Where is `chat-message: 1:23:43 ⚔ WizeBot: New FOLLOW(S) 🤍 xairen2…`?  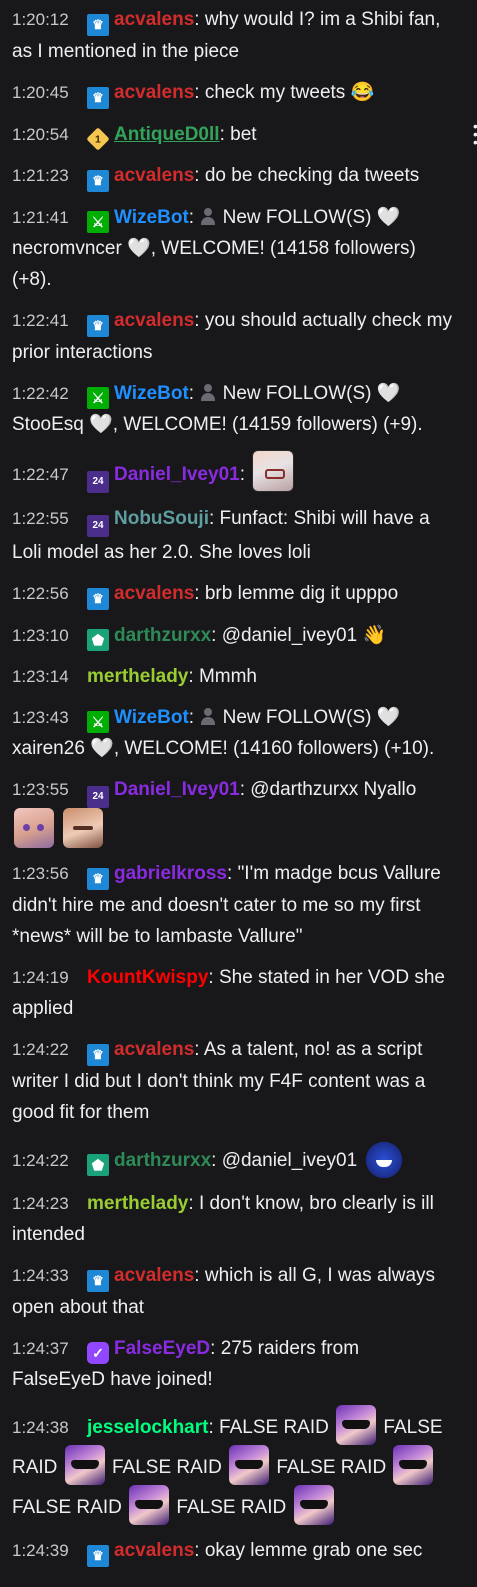 chat-message: 1:23:43 ⚔ WizeBot: New FOLLOW(S) 🤍 xairen2… is located at coordinates (234, 736).